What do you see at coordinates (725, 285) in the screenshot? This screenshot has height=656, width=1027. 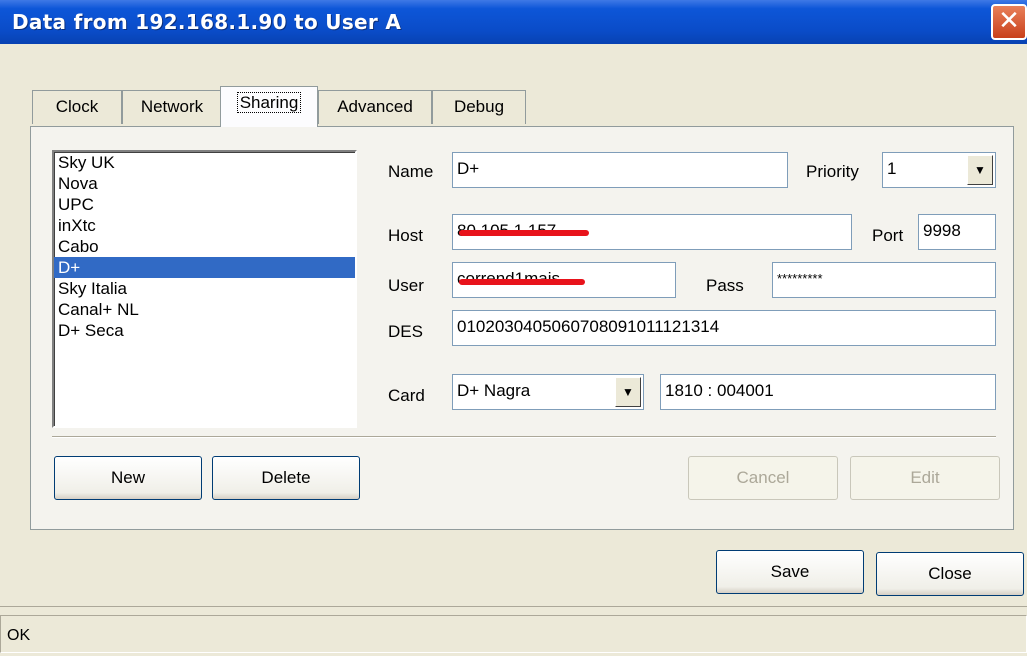 I see `pass-label: Pass` at bounding box center [725, 285].